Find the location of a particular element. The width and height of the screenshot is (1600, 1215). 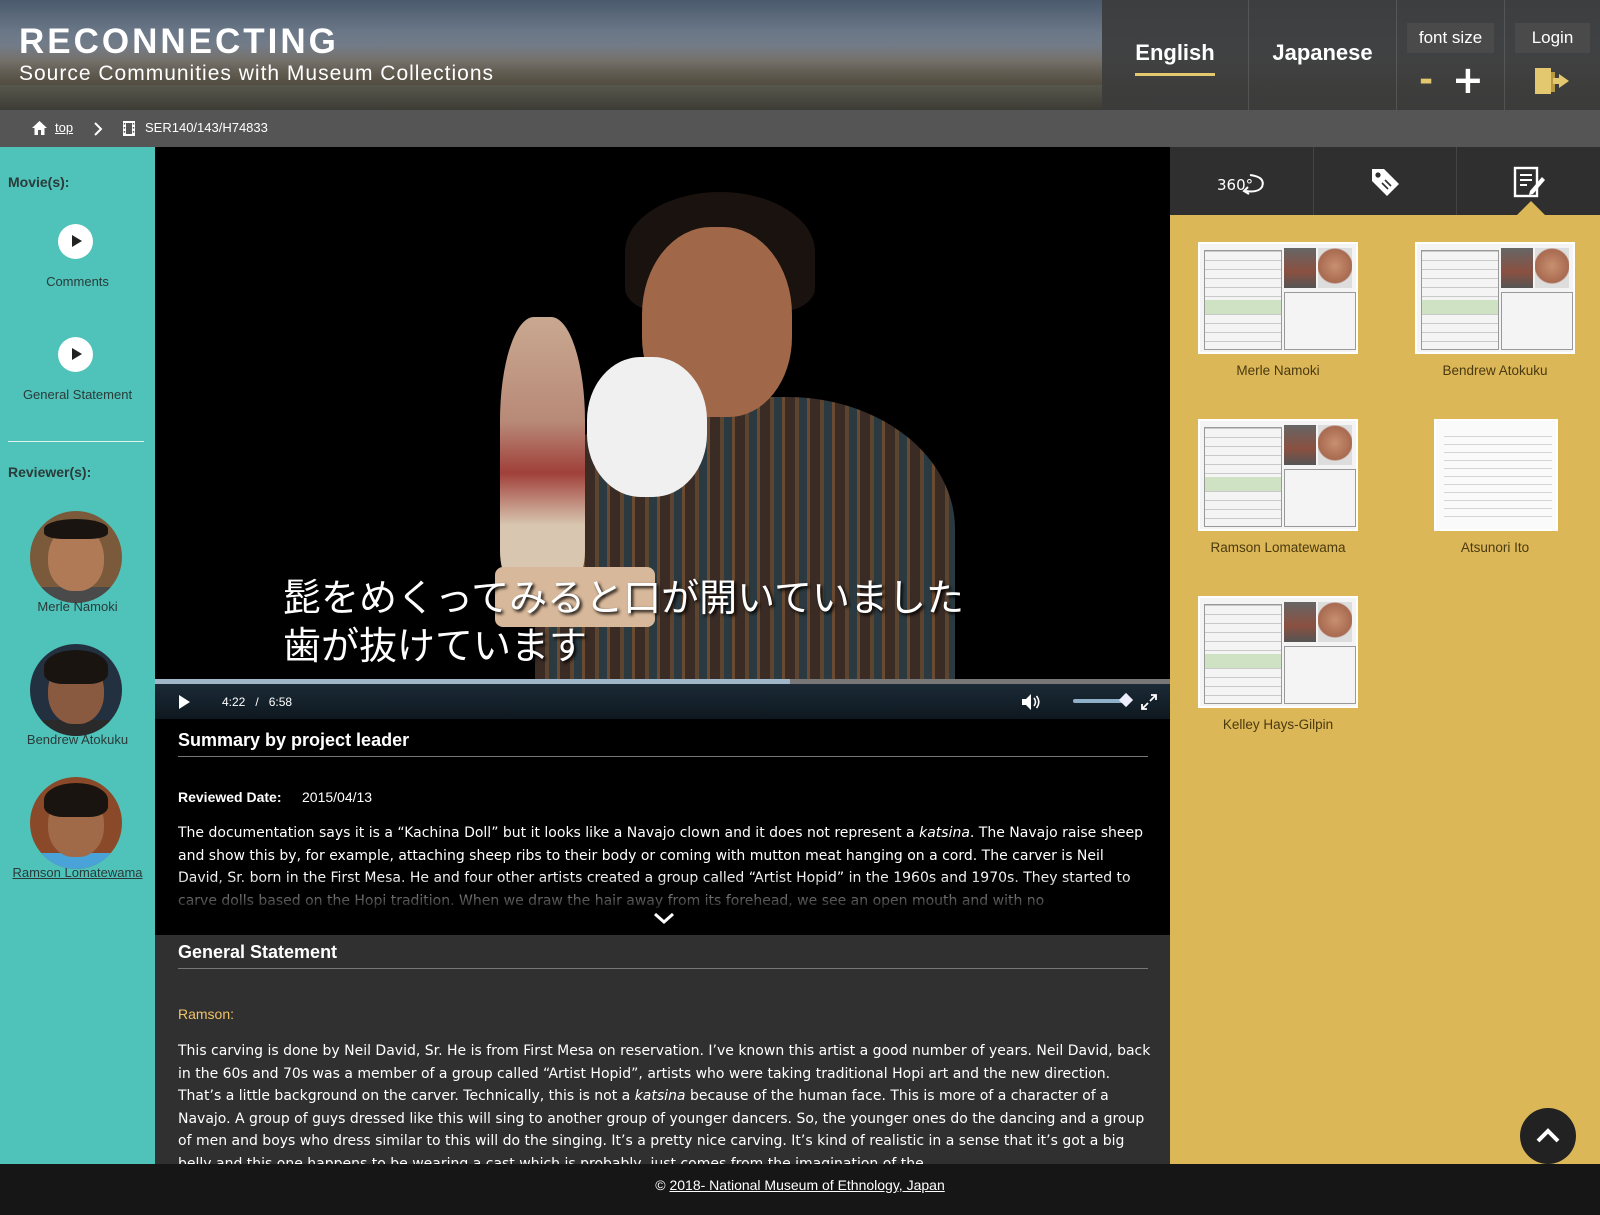

document-card-merle-namoki: Merle Namoki is located at coordinates (1278, 312).